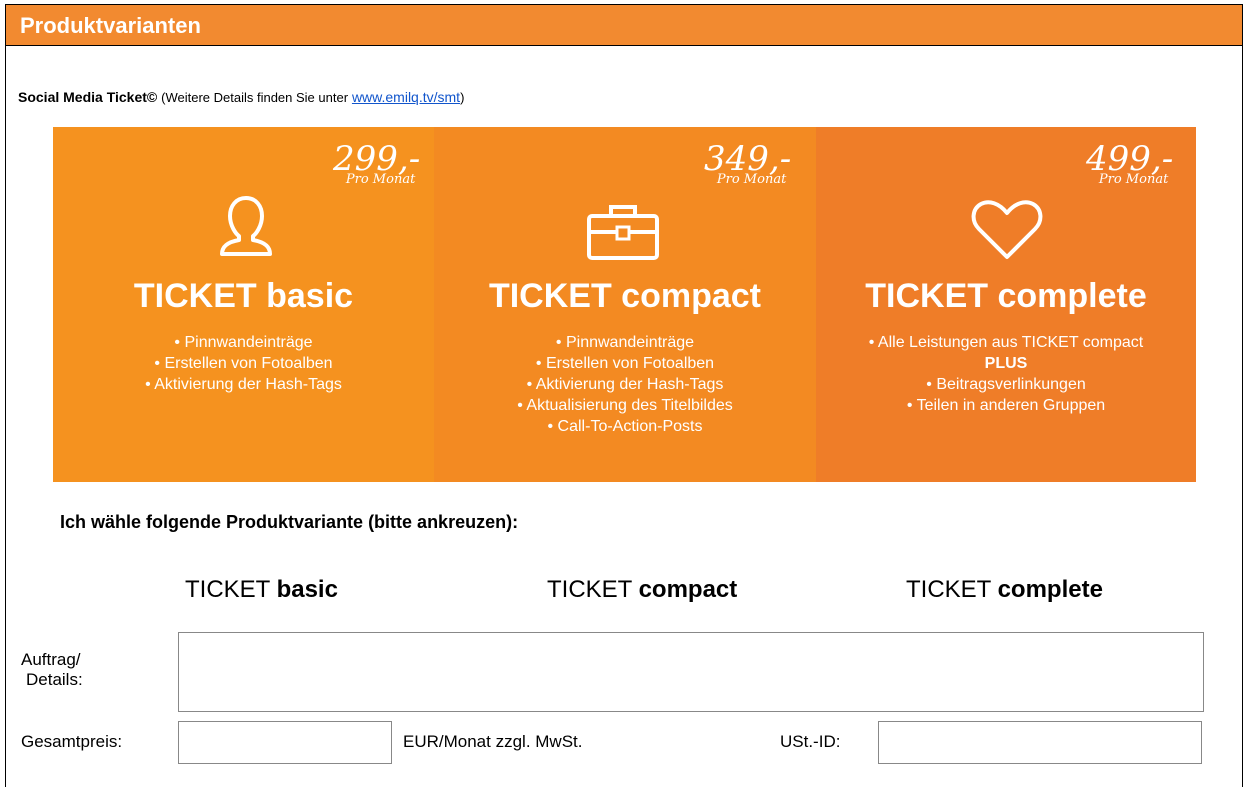 The image size is (1248, 787). I want to click on auftrag-details-field, so click(691, 672).